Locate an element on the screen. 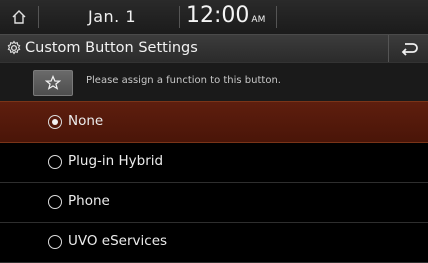 Image resolution: width=428 pixels, height=263 pixels. status-time: 12:00 AM is located at coordinates (225, 15).